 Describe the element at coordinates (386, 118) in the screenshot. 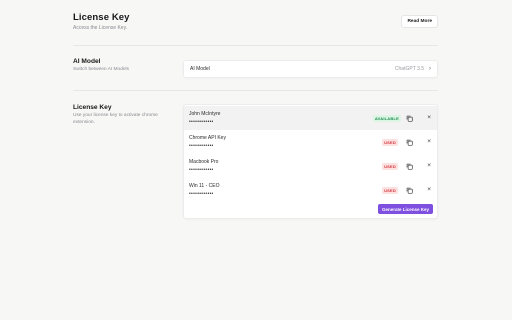

I see `status-badge: AVAILABLE` at that location.